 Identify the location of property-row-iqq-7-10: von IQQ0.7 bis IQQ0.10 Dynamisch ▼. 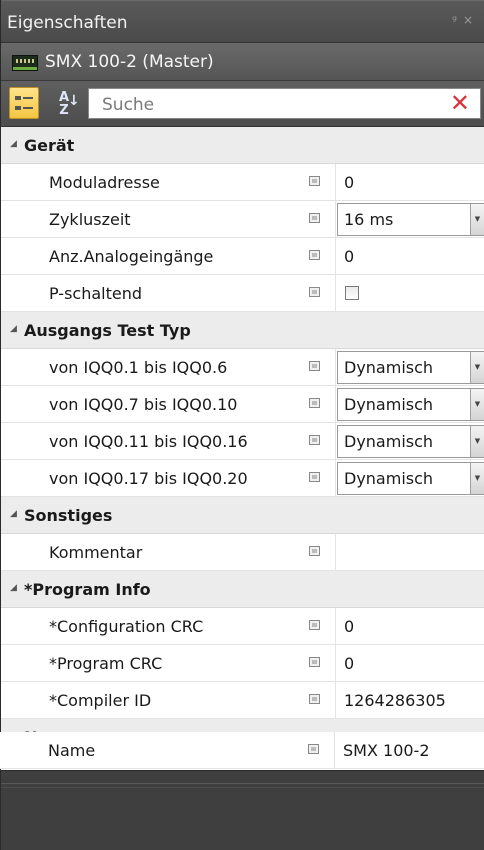
(242, 404).